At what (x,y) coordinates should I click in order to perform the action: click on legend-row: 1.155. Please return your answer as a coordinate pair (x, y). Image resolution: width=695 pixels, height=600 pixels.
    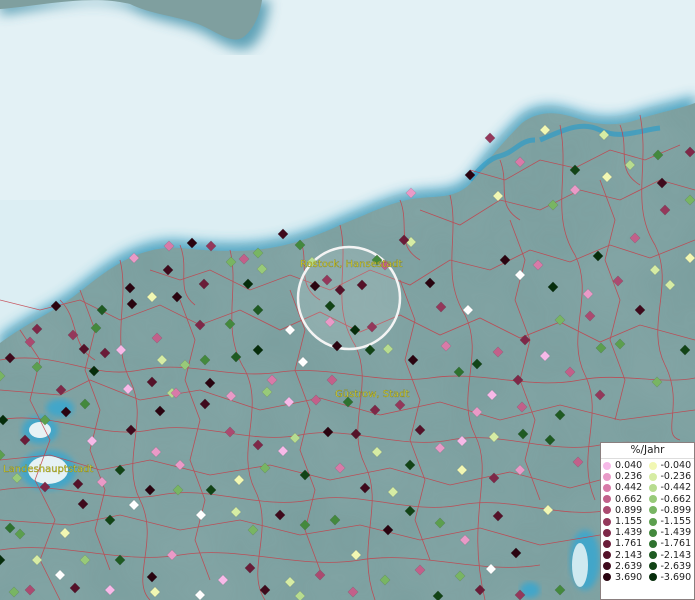
    Looking at the image, I should click on (626, 521).